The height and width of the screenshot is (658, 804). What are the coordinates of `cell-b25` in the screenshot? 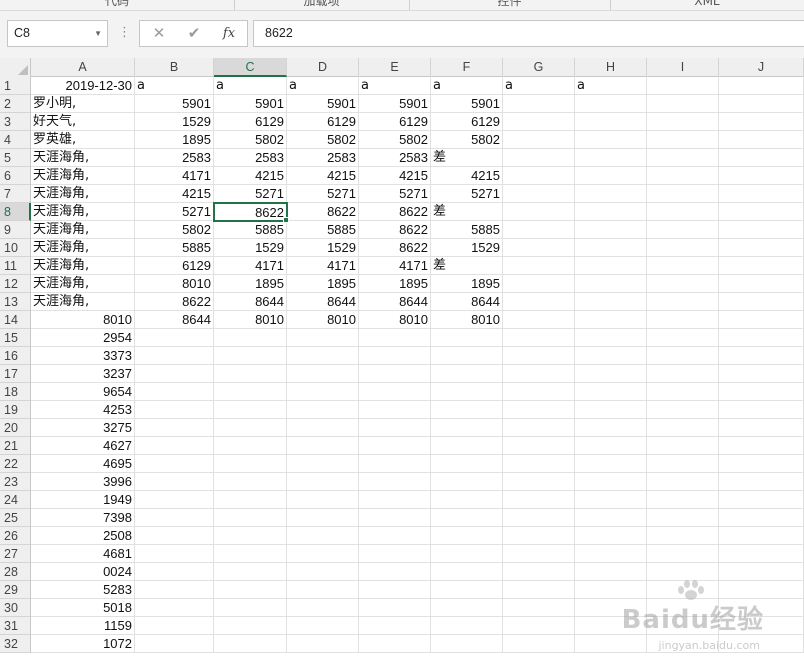 It's located at (174, 518).